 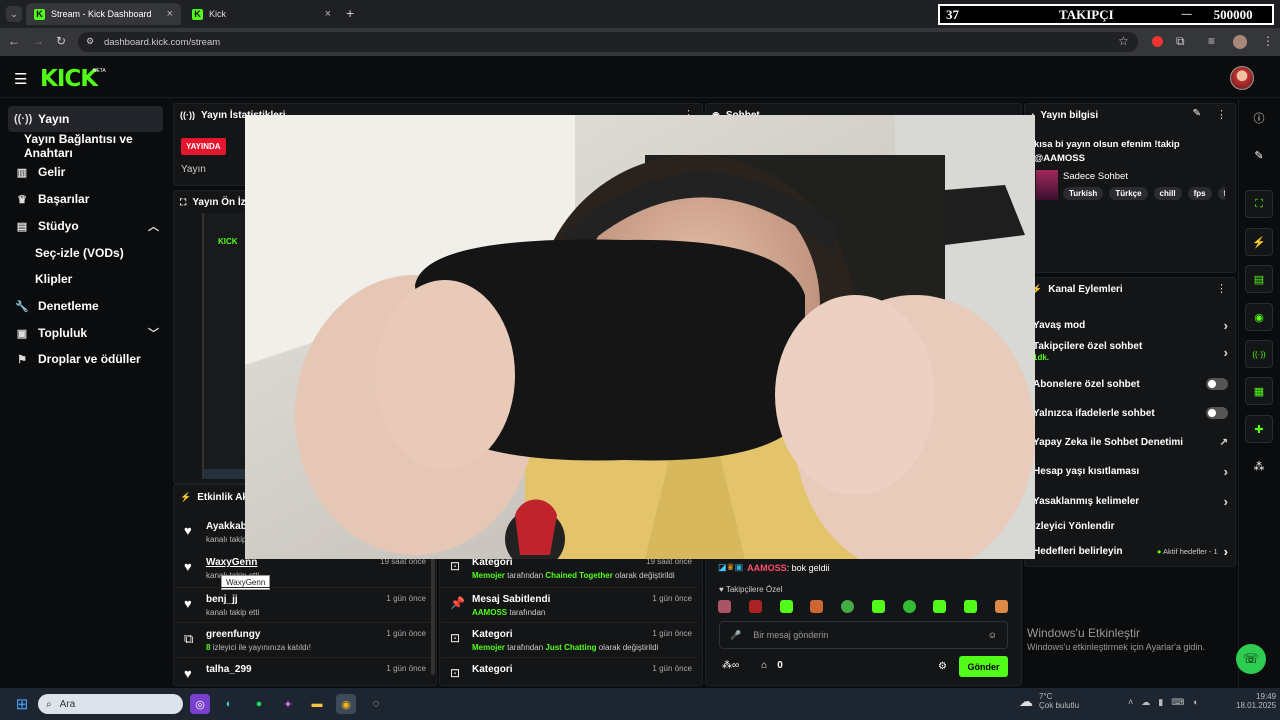 I want to click on action-slow-mode: Yavaş mod ›, so click(x=1130, y=325).